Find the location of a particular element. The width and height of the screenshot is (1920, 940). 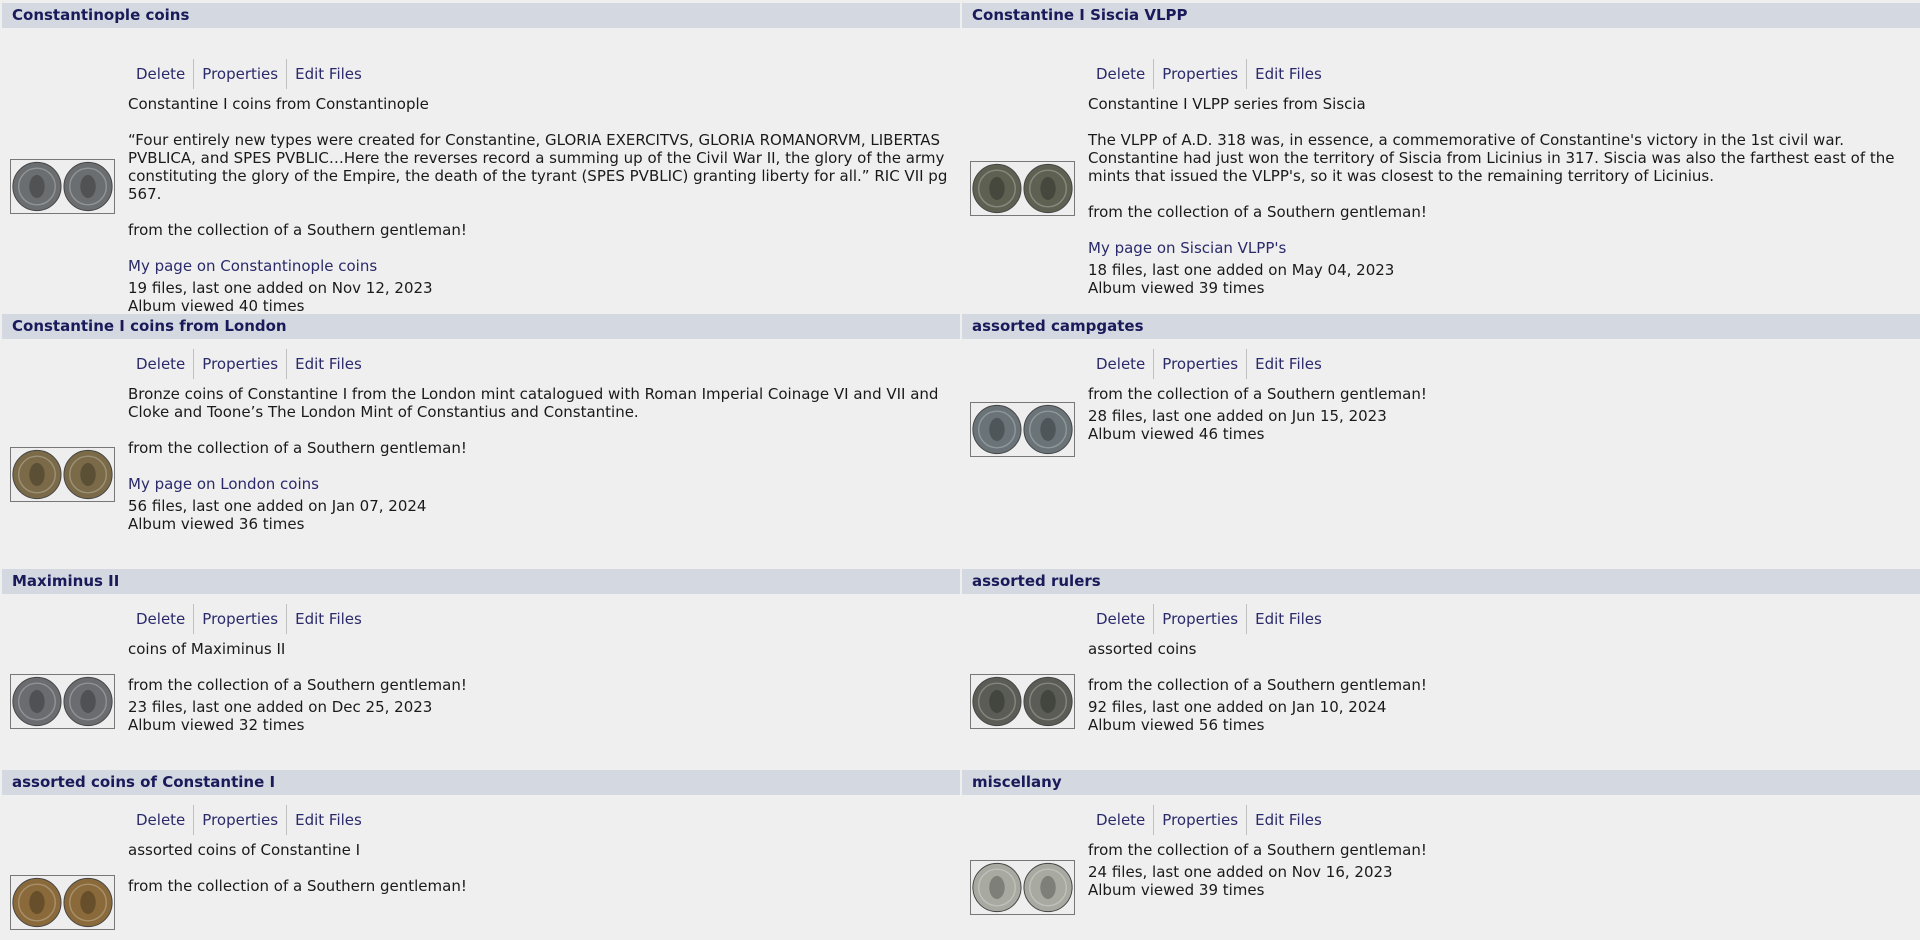

album-title: Constantine I coins from London is located at coordinates (481, 326).